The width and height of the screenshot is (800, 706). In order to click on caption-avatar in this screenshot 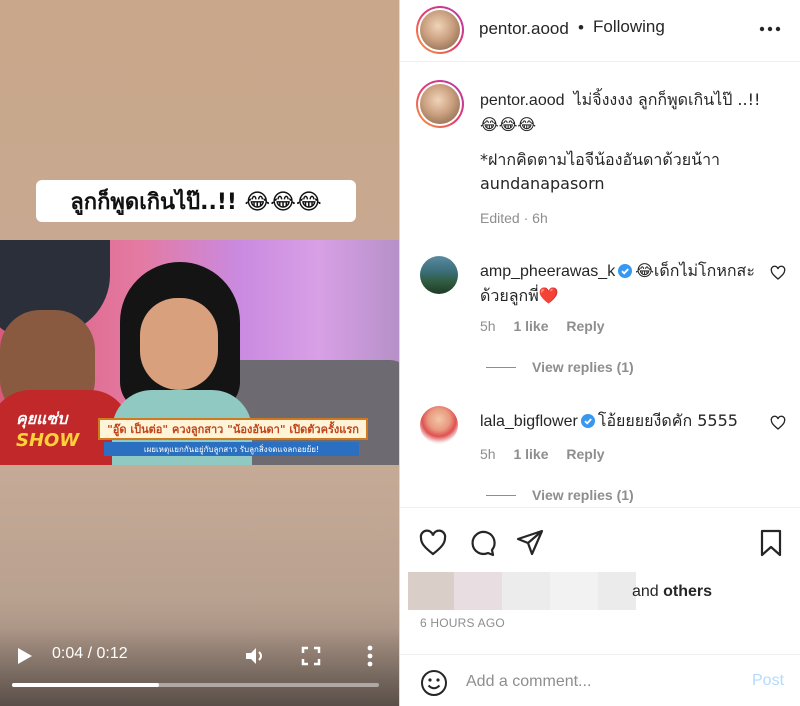, I will do `click(440, 104)`.